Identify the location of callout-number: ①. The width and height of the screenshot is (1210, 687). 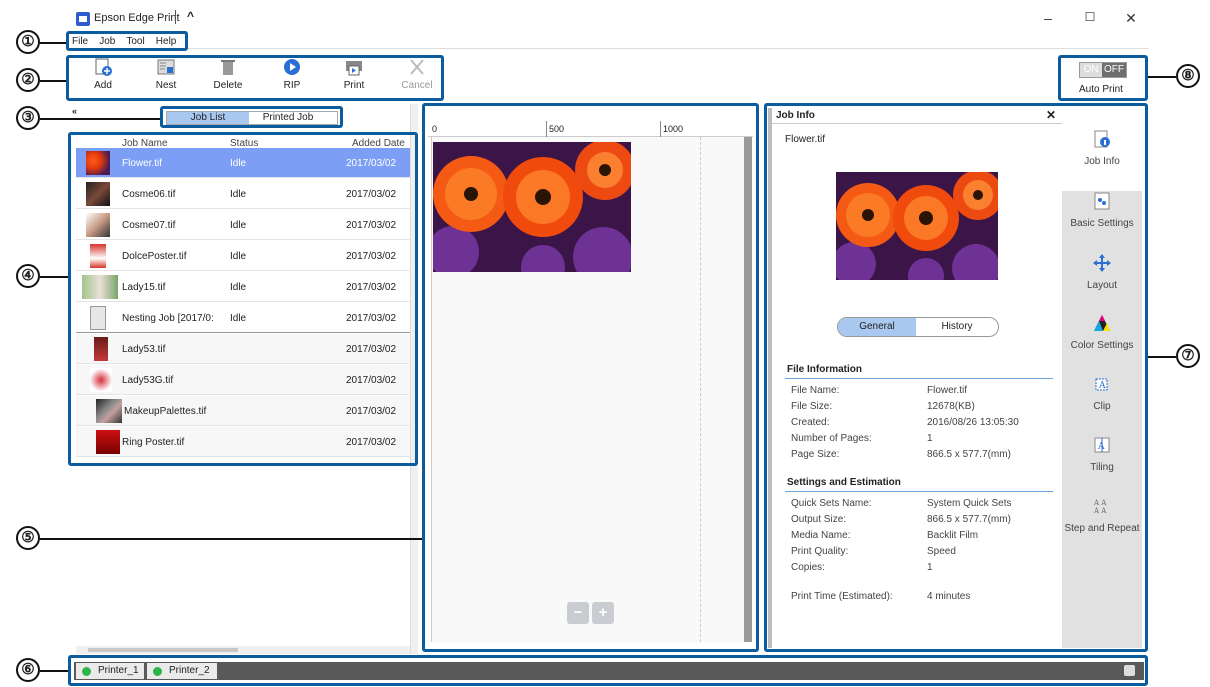
(28, 42).